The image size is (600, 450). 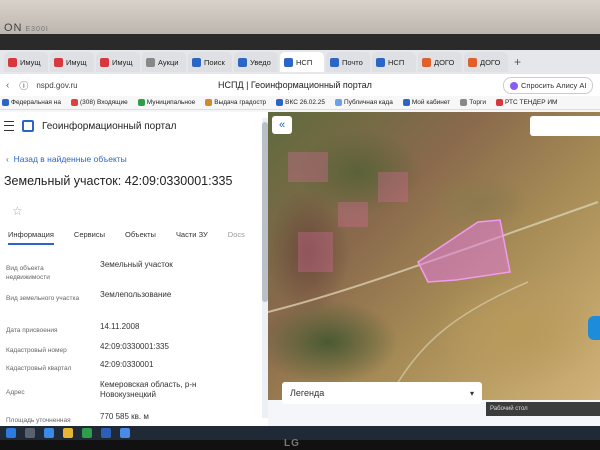 What do you see at coordinates (352, 62) in the screenshot?
I see `tab-label: Почто` at bounding box center [352, 62].